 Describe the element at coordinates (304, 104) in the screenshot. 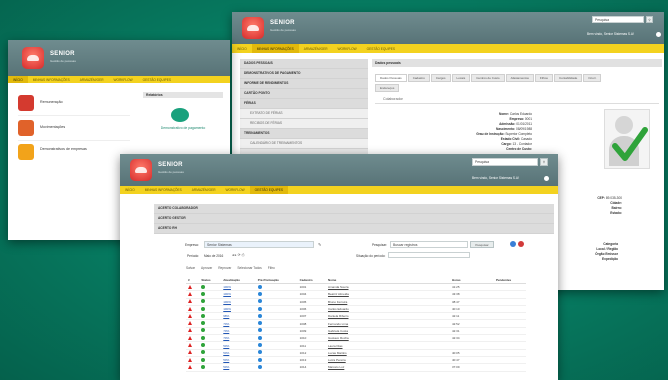

I see `sidebar-item-ferias: FÉRIAS` at that location.